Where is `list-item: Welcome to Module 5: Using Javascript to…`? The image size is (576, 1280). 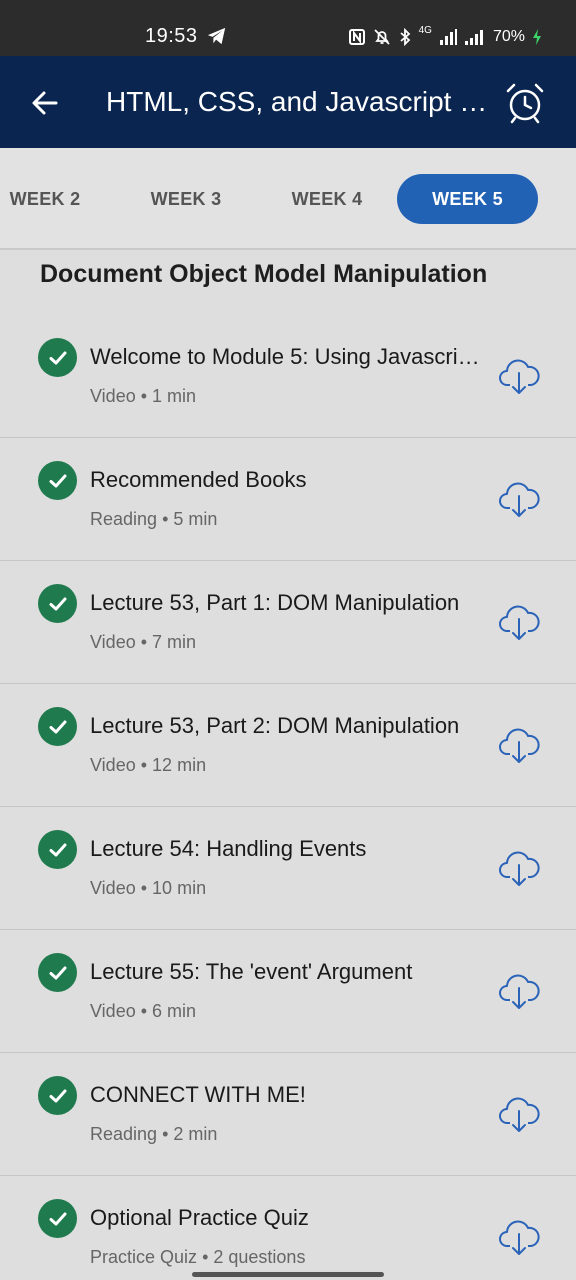 list-item: Welcome to Module 5: Using Javascript to… is located at coordinates (288, 376).